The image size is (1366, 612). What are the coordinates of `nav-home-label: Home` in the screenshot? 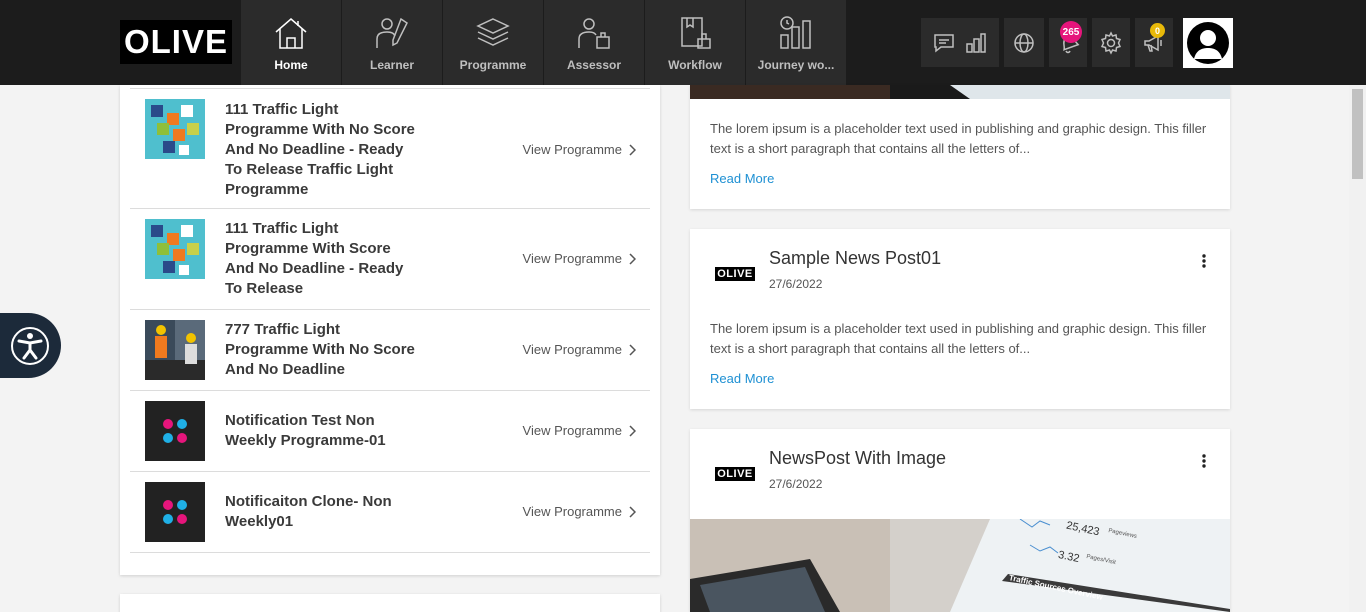 It's located at (291, 65).